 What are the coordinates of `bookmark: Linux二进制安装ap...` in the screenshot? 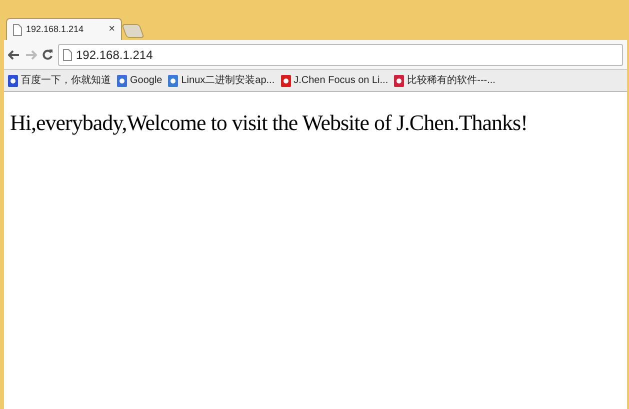 It's located at (221, 80).